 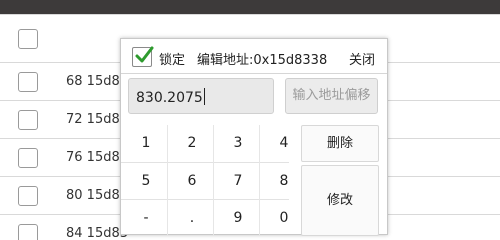 I want to click on dialog-header: 锁定 编辑地址:0x15d8338 关闭, so click(x=254, y=56).